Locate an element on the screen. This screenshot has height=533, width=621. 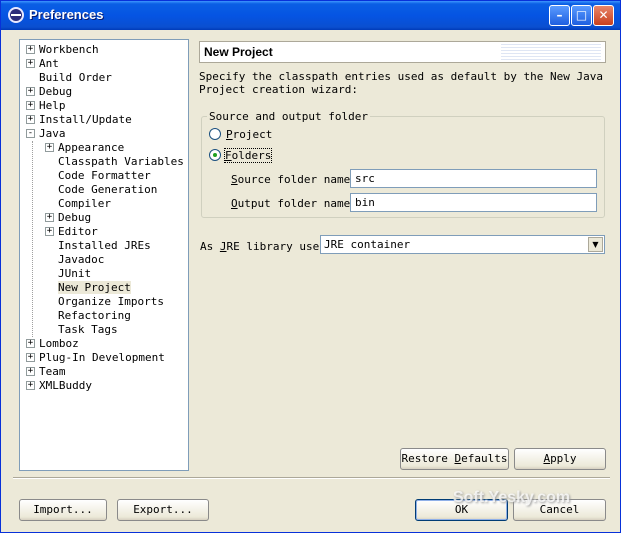
tree-item-label: Workbench is located at coordinates (69, 49).